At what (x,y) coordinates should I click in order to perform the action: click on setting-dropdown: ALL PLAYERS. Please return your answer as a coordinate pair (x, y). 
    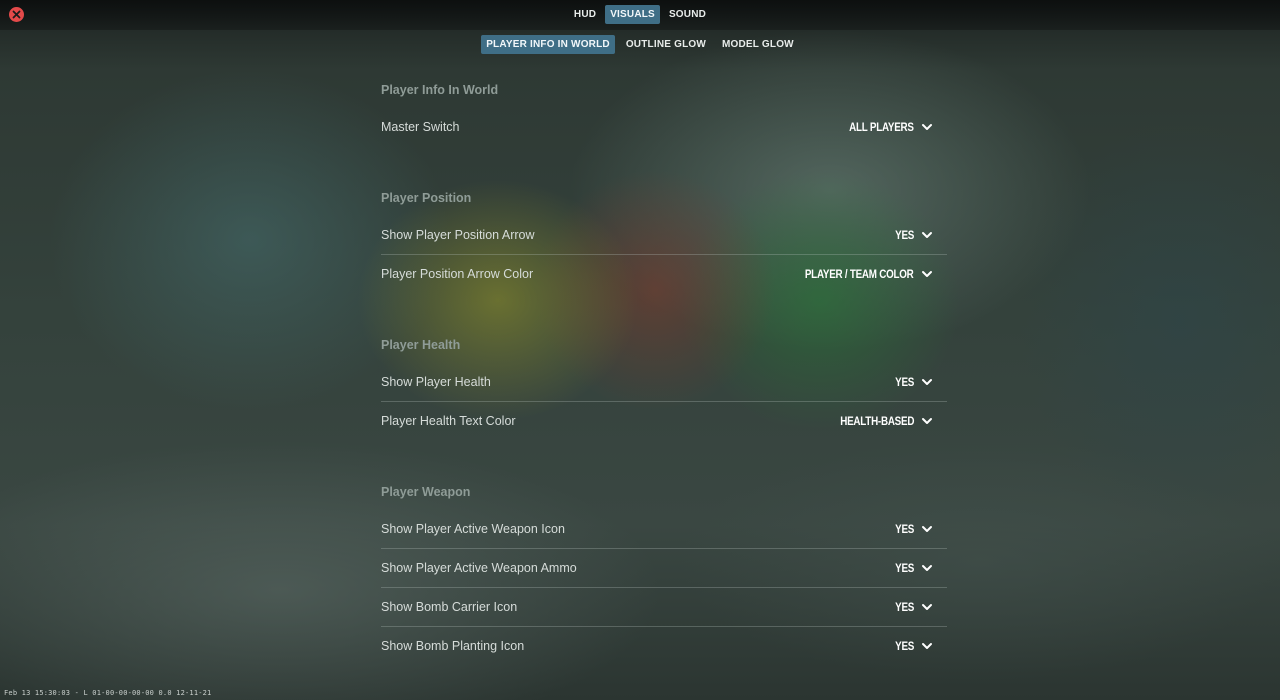
    Looking at the image, I should click on (891, 127).